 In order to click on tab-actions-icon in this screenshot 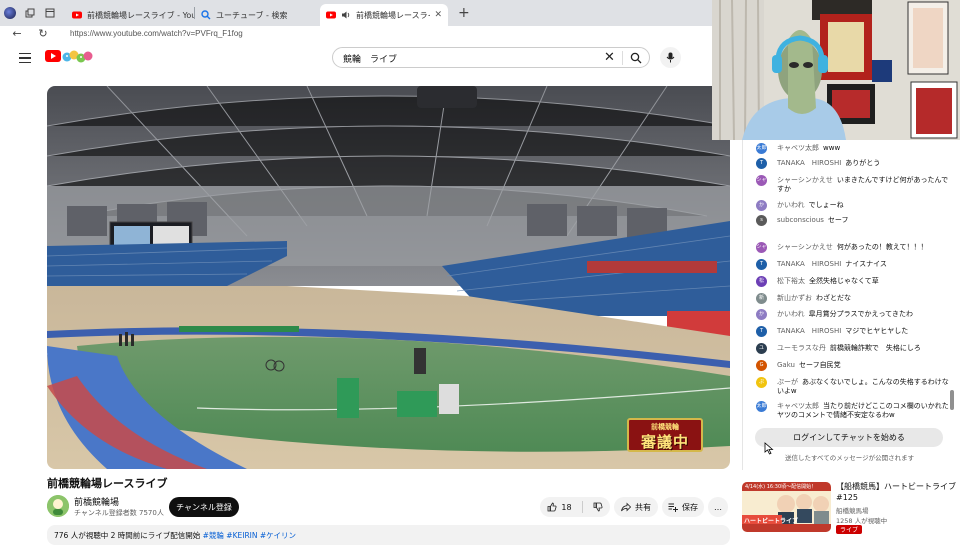, I will do `click(30, 13)`.